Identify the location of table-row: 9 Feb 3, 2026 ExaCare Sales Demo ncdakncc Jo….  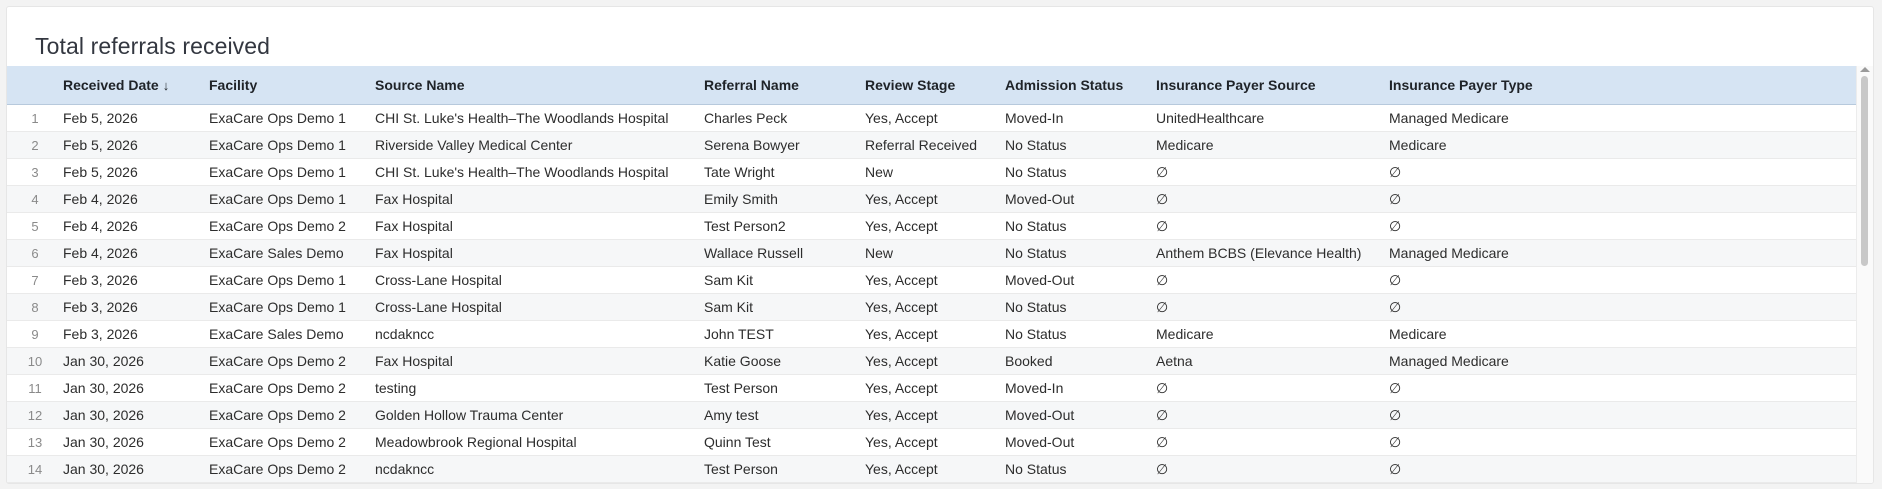
(932, 334).